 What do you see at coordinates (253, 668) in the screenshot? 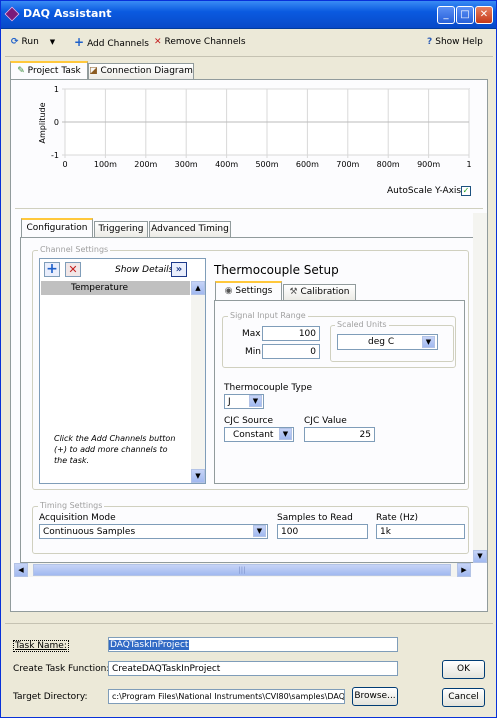
I see `create-task-function-input: CreateDAQTaskInProject` at bounding box center [253, 668].